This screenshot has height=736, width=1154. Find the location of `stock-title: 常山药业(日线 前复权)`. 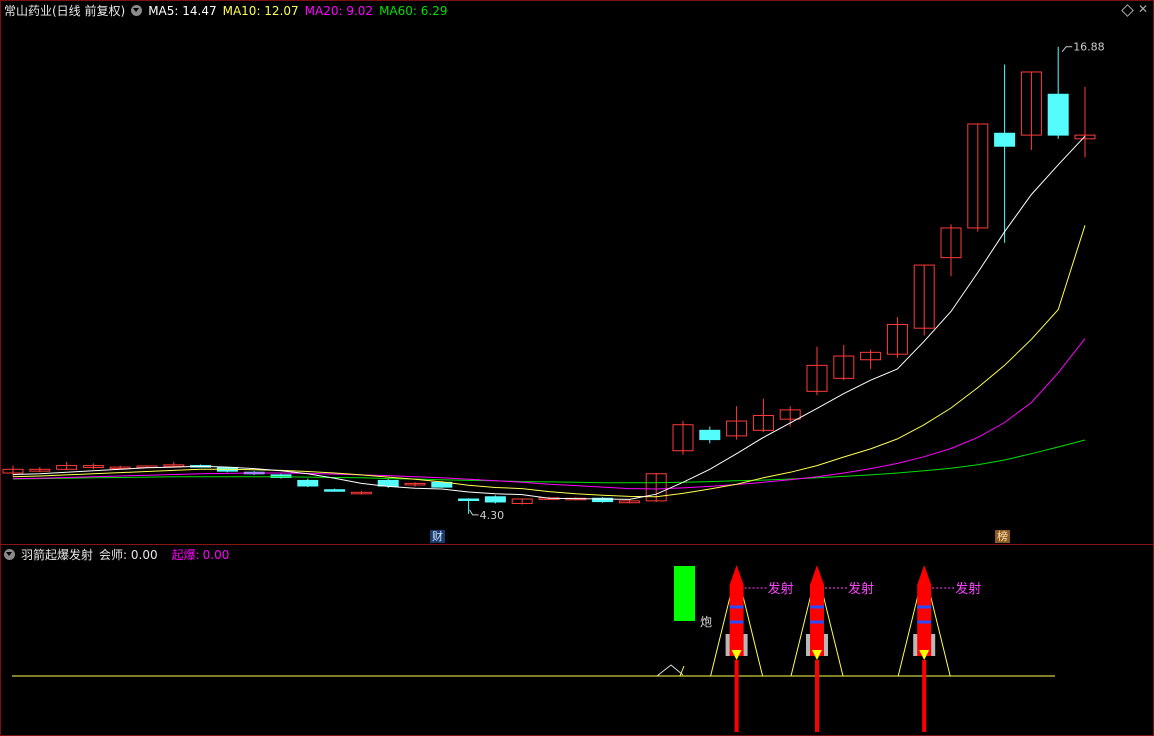

stock-title: 常山药业(日线 前复权) is located at coordinates (65, 11).